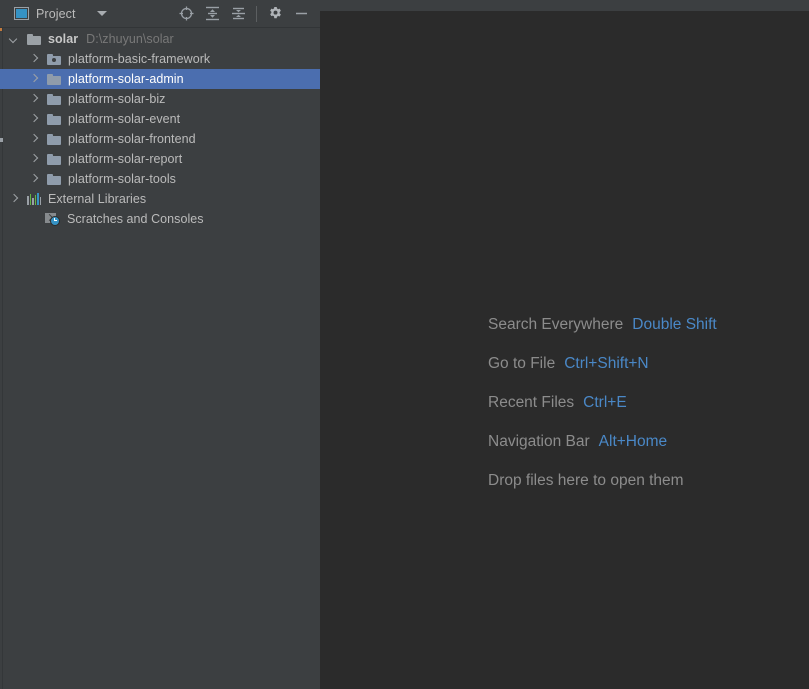 The width and height of the screenshot is (809, 689). I want to click on tree-row-label: platform-solar-report, so click(125, 159).